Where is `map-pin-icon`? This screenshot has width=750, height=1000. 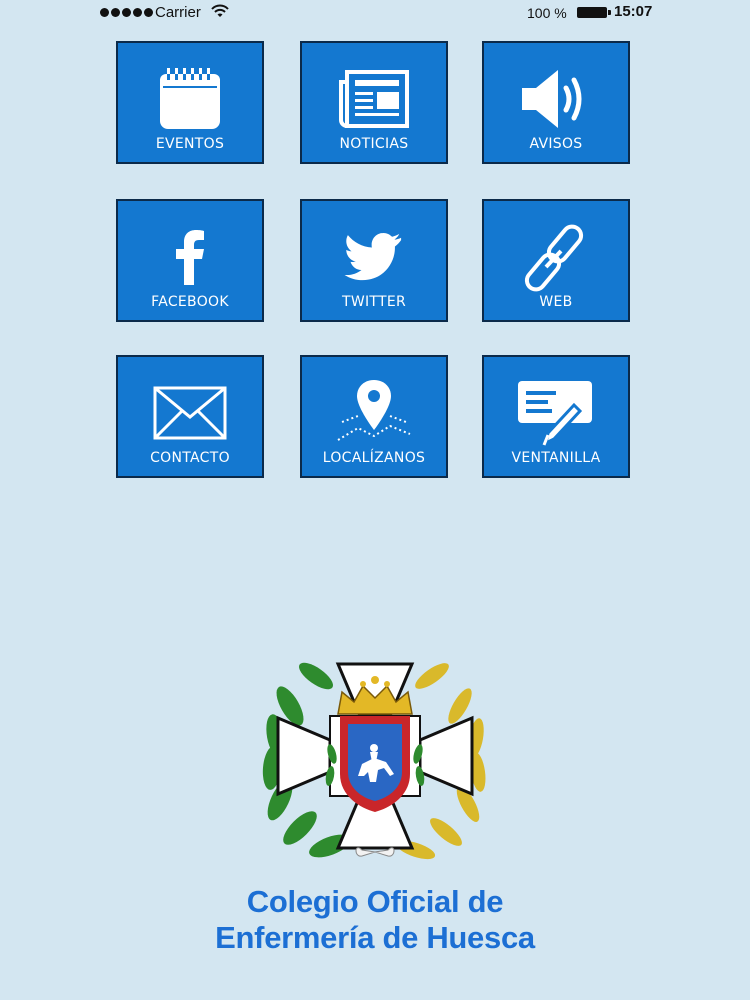
map-pin-icon is located at coordinates (374, 413).